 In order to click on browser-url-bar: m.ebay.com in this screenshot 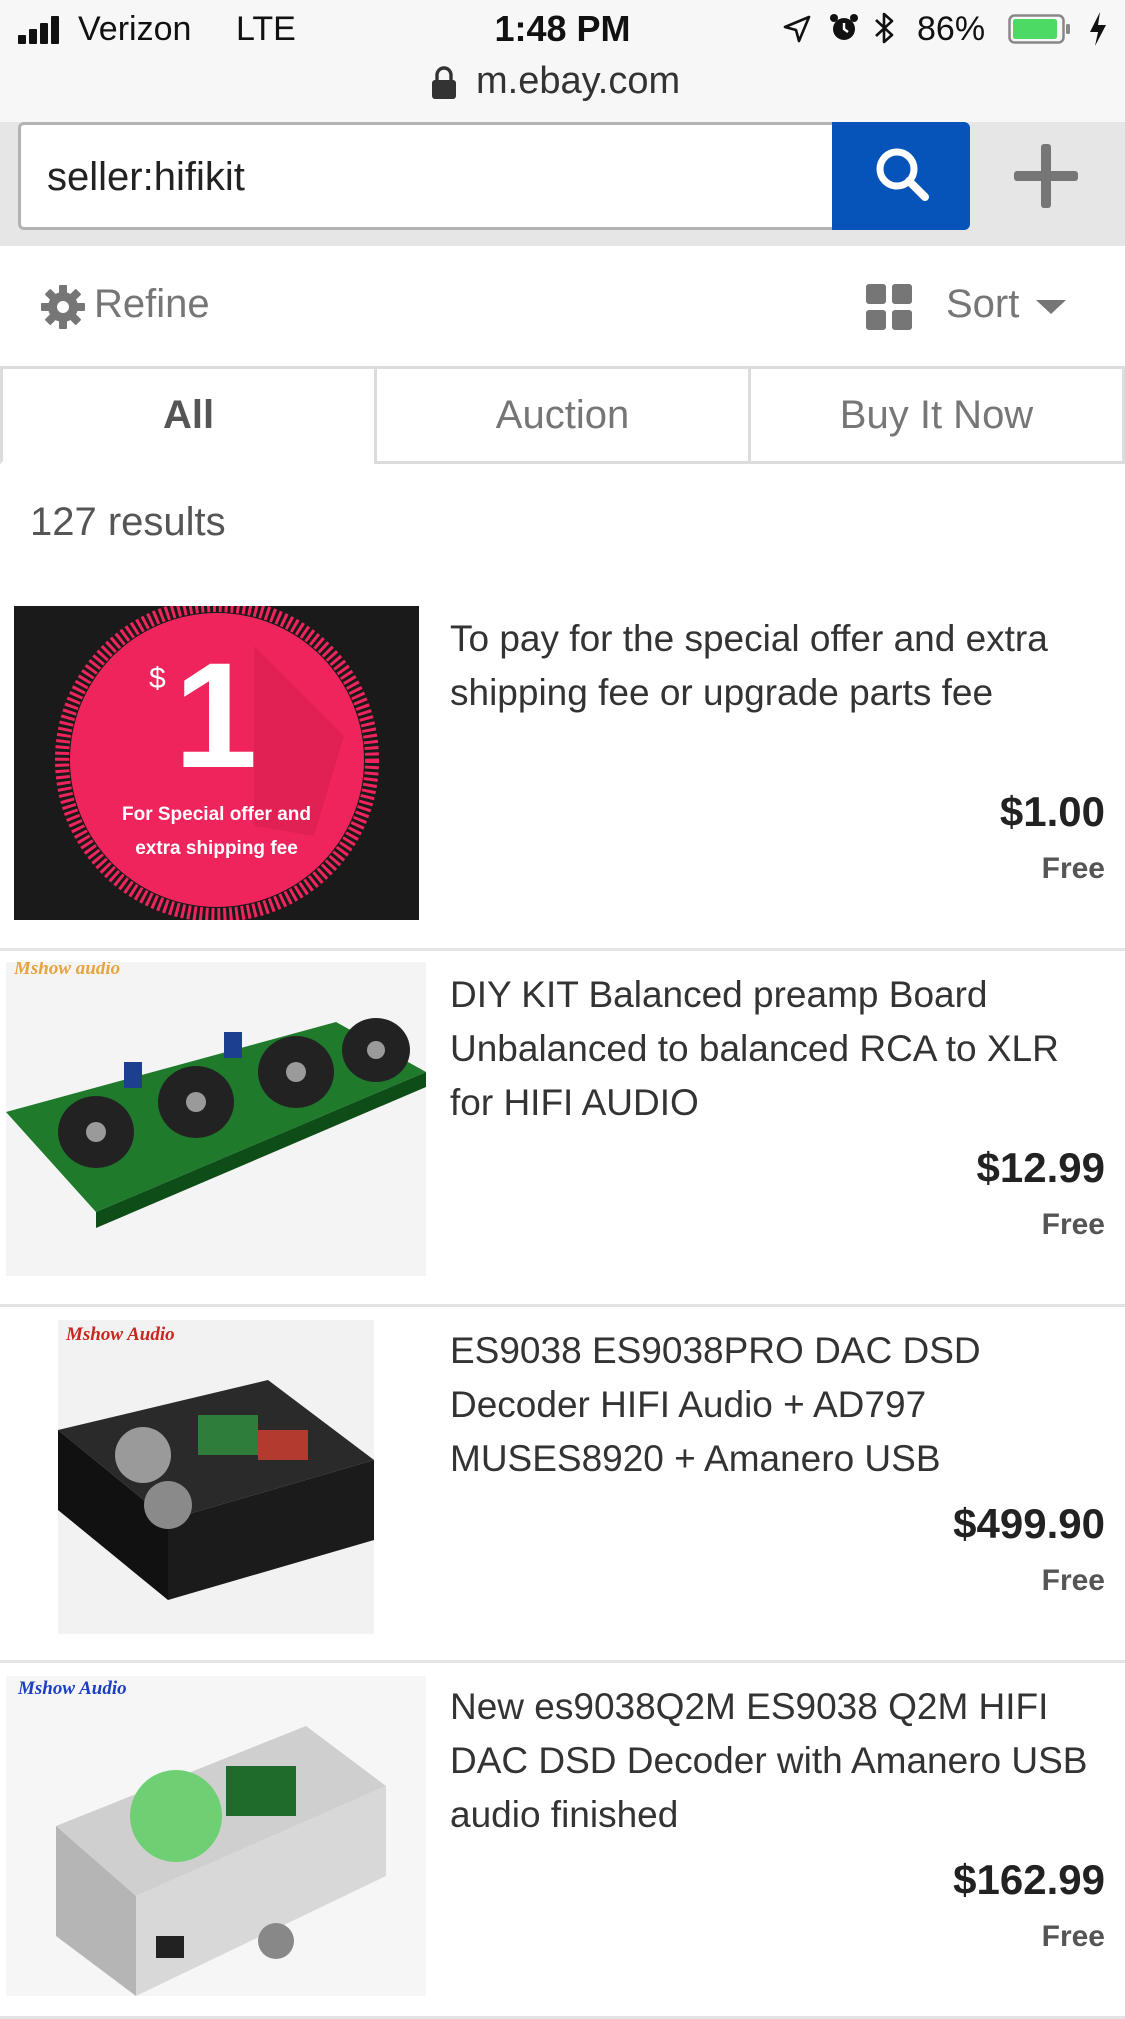, I will do `click(562, 89)`.